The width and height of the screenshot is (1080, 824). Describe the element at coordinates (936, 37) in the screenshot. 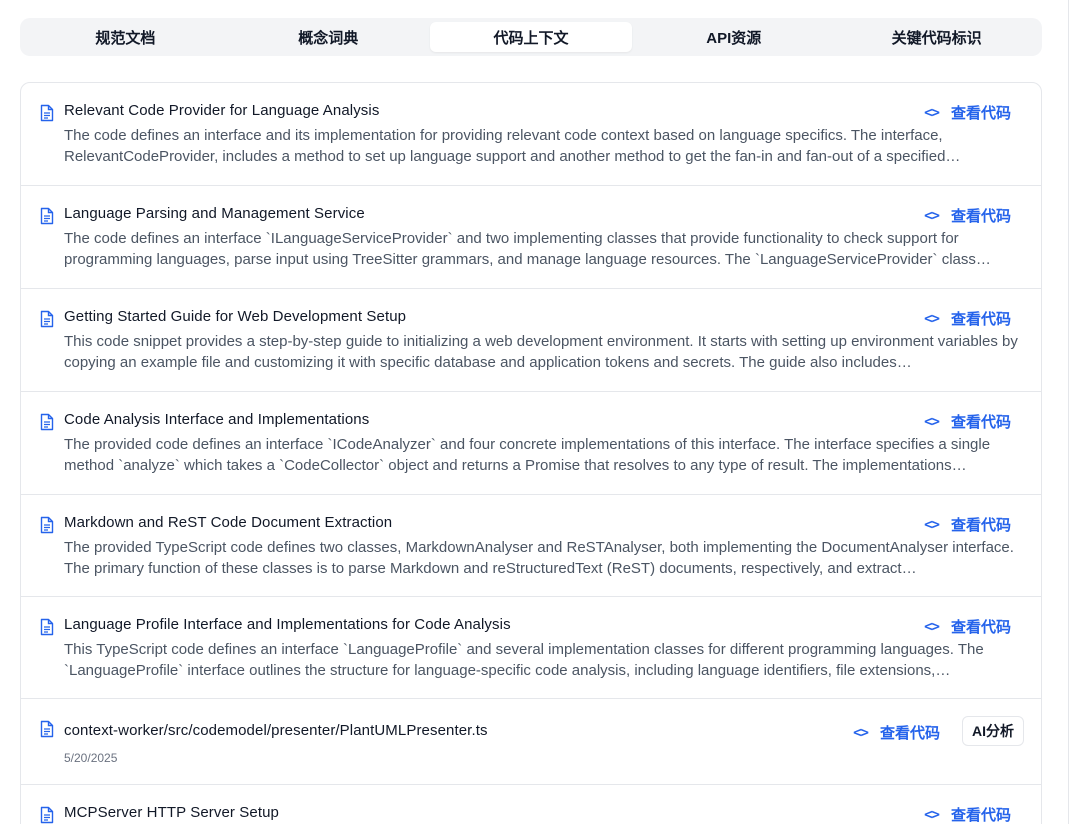

I see `tab-key-code-identifiers: 关键代码标识` at that location.